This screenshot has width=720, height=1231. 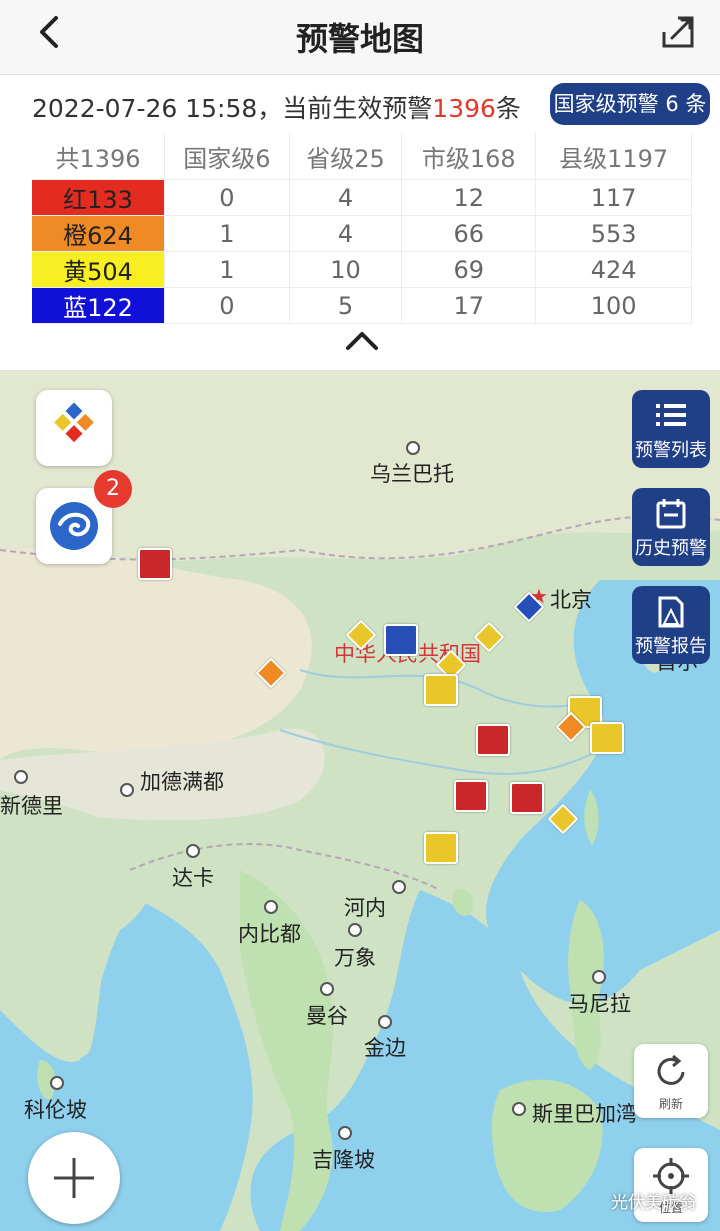 What do you see at coordinates (670, 1104) in the screenshot?
I see `refresh-label: 刷新` at bounding box center [670, 1104].